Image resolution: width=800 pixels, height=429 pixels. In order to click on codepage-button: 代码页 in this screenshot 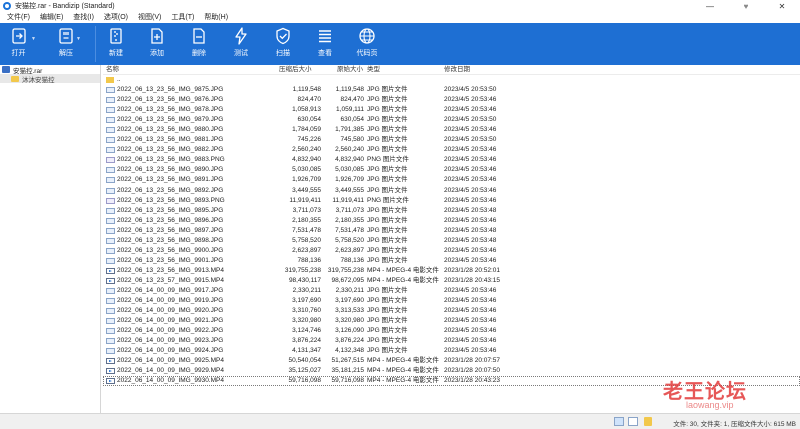, I will do `click(367, 44)`.